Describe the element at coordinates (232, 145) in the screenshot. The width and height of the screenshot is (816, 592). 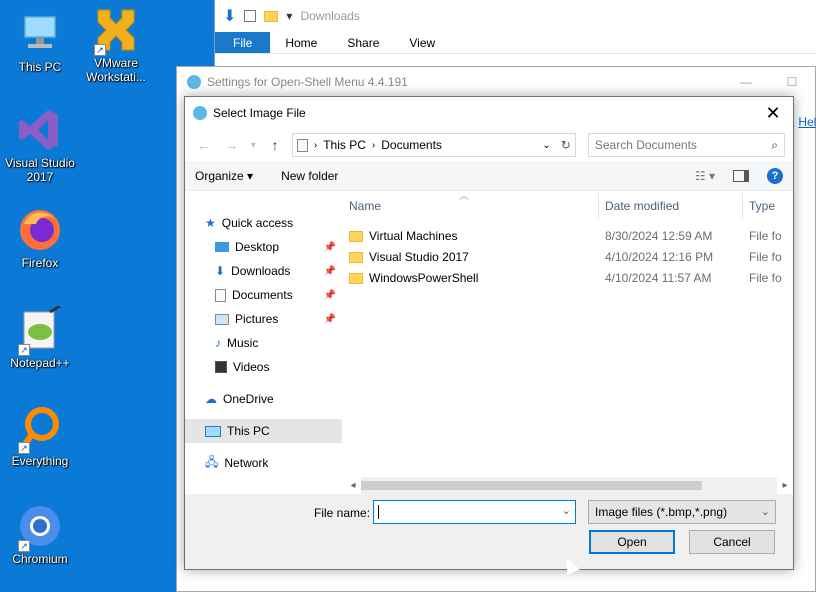
I see `forward-arrow-icon: →` at that location.